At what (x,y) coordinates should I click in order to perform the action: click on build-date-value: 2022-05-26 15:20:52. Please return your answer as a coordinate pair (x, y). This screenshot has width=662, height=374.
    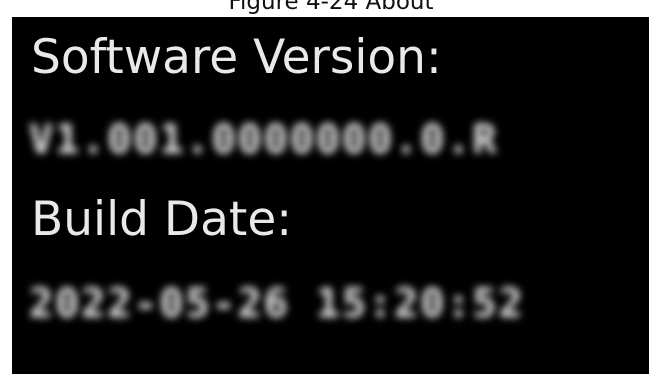
    Looking at the image, I should click on (277, 304).